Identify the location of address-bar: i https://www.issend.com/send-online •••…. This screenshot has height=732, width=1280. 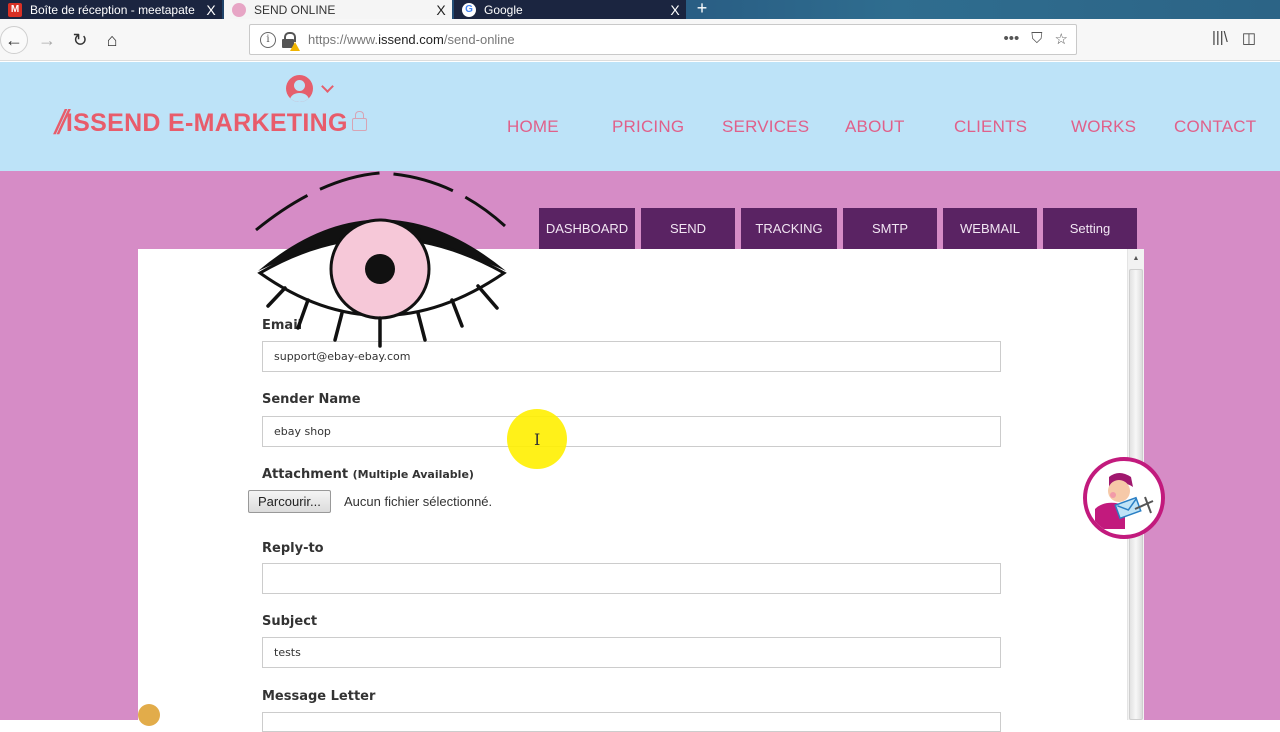
(663, 39).